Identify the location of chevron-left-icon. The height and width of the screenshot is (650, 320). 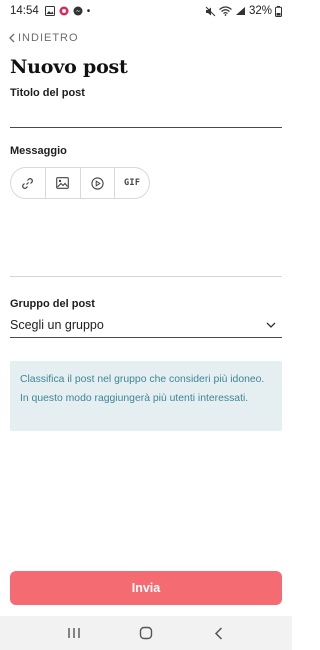
(12, 38).